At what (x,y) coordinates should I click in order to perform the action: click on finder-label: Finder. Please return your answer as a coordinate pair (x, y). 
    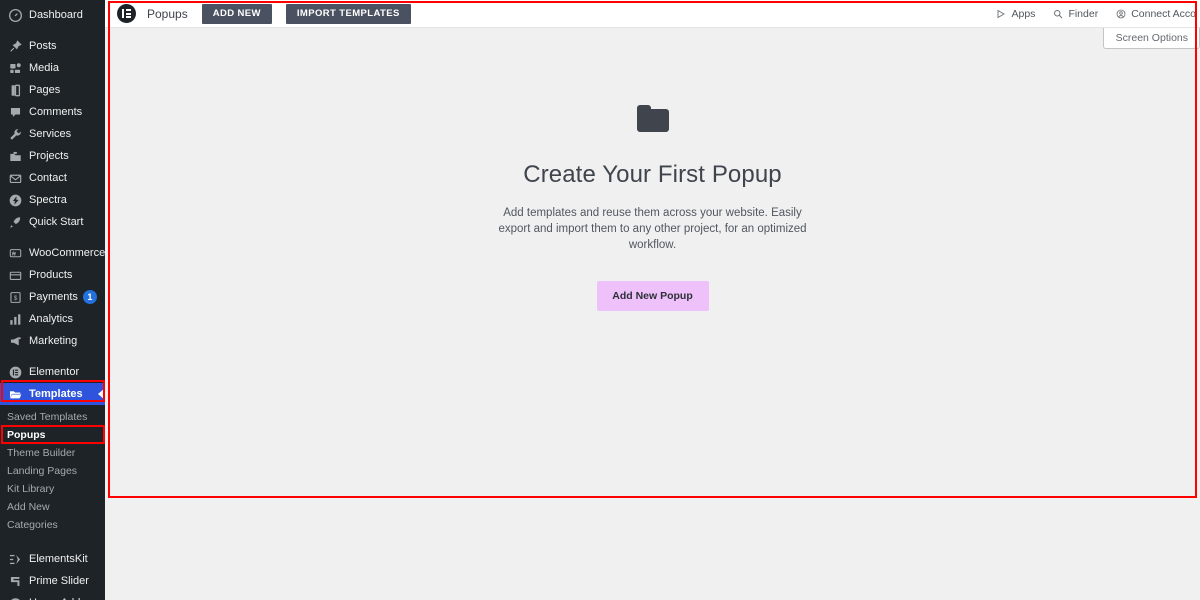
    Looking at the image, I should click on (1083, 14).